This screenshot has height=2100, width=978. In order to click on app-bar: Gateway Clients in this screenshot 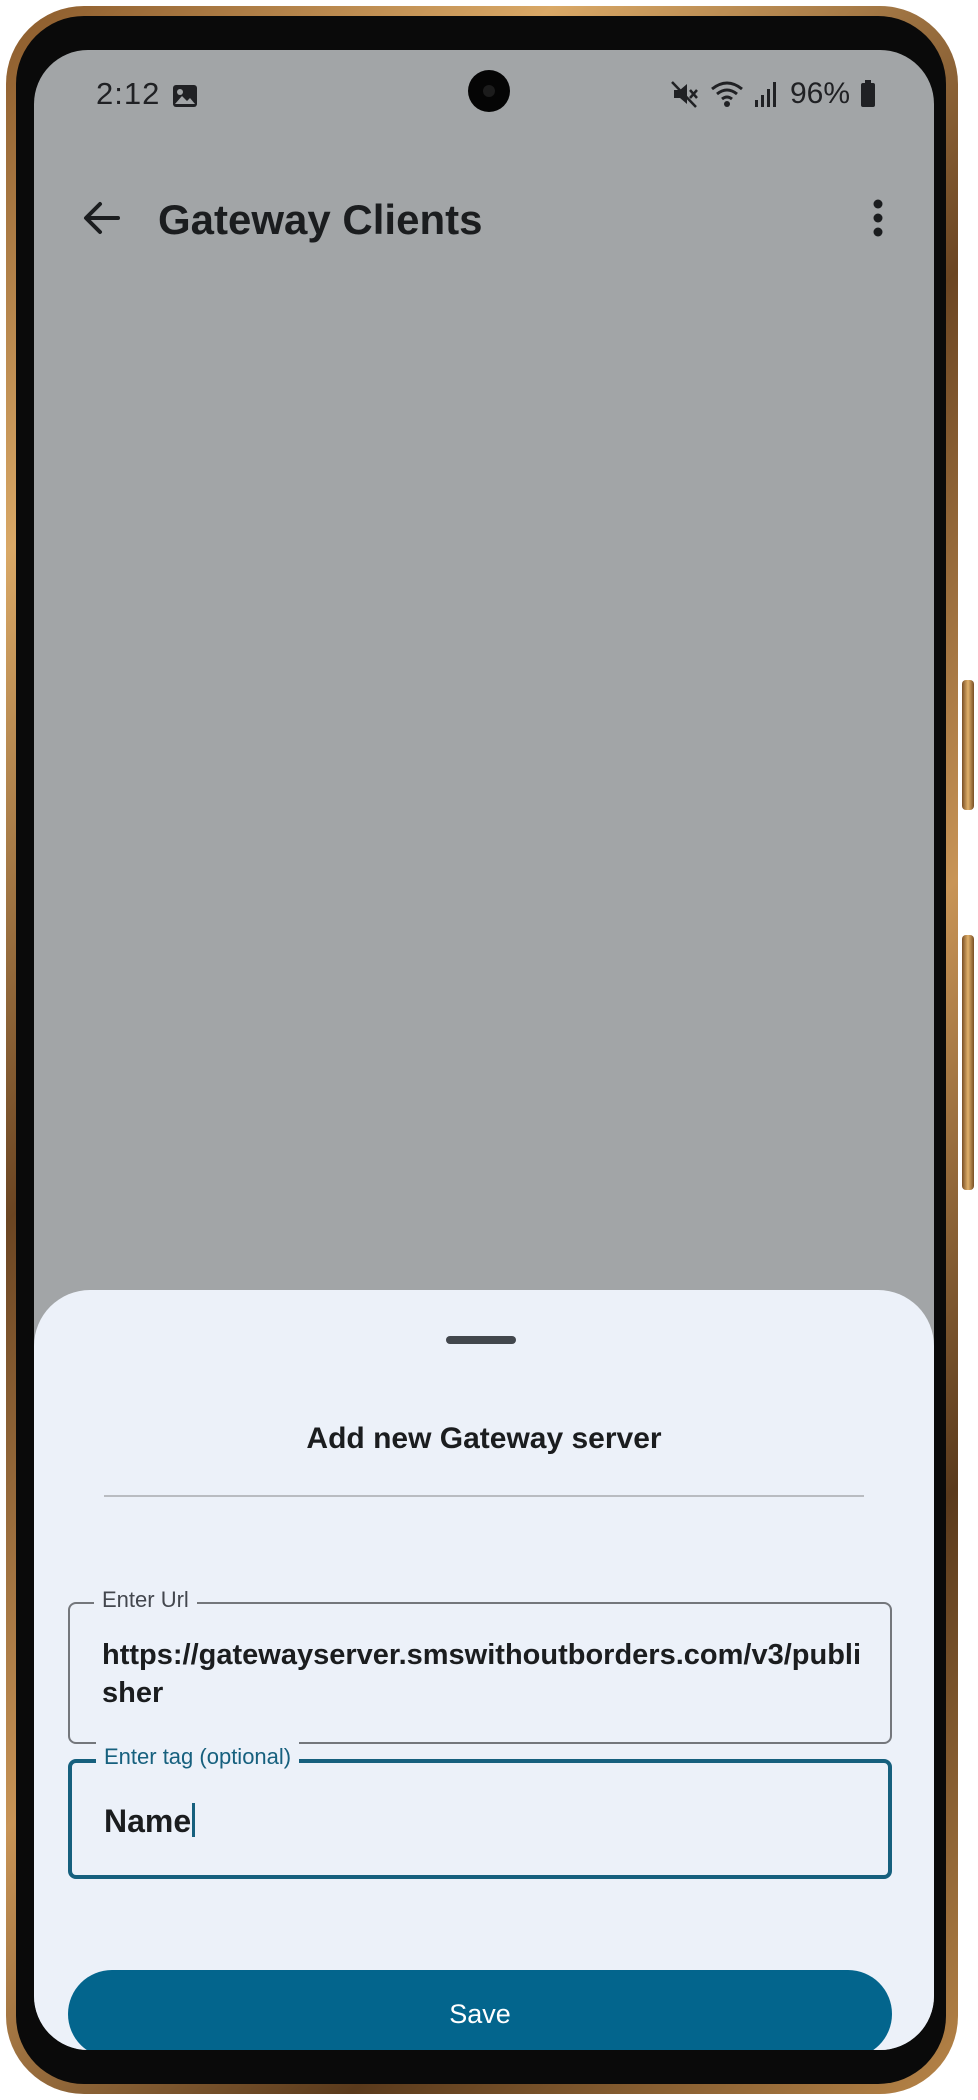, I will do `click(484, 220)`.